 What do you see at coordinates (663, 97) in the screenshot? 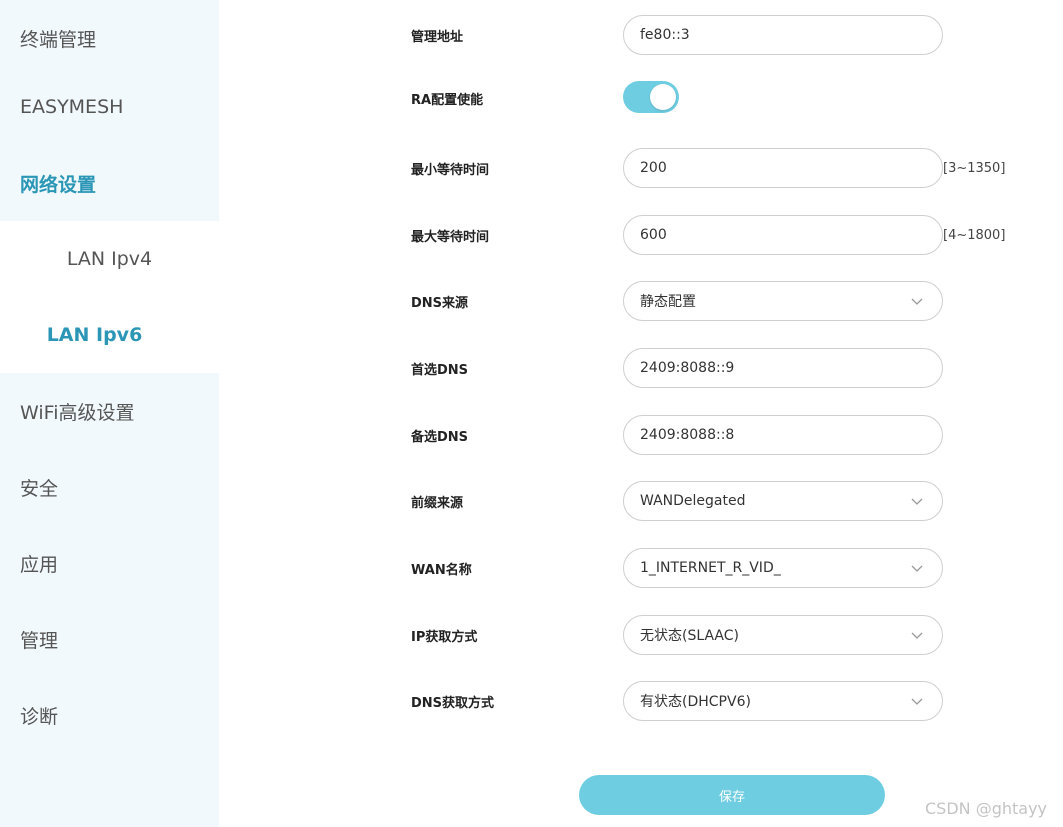
I see `toggle-knob` at bounding box center [663, 97].